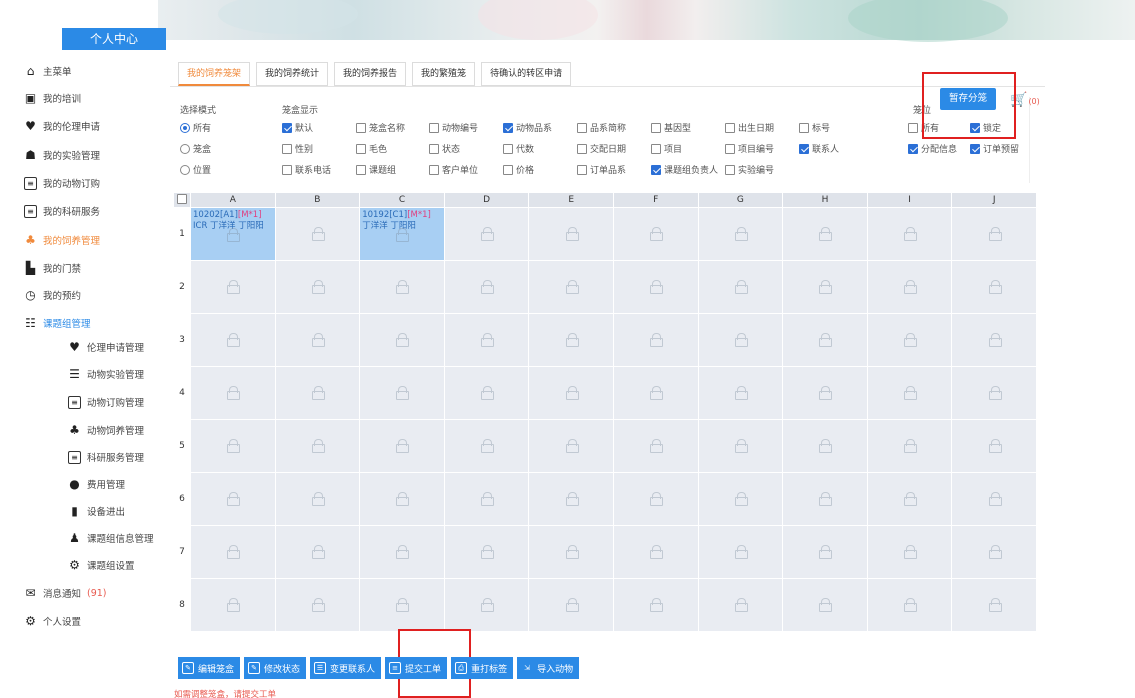  What do you see at coordinates (62, 155) in the screenshot?
I see `sidebar-item-experiments: ☗ 我的实验管理` at bounding box center [62, 155].